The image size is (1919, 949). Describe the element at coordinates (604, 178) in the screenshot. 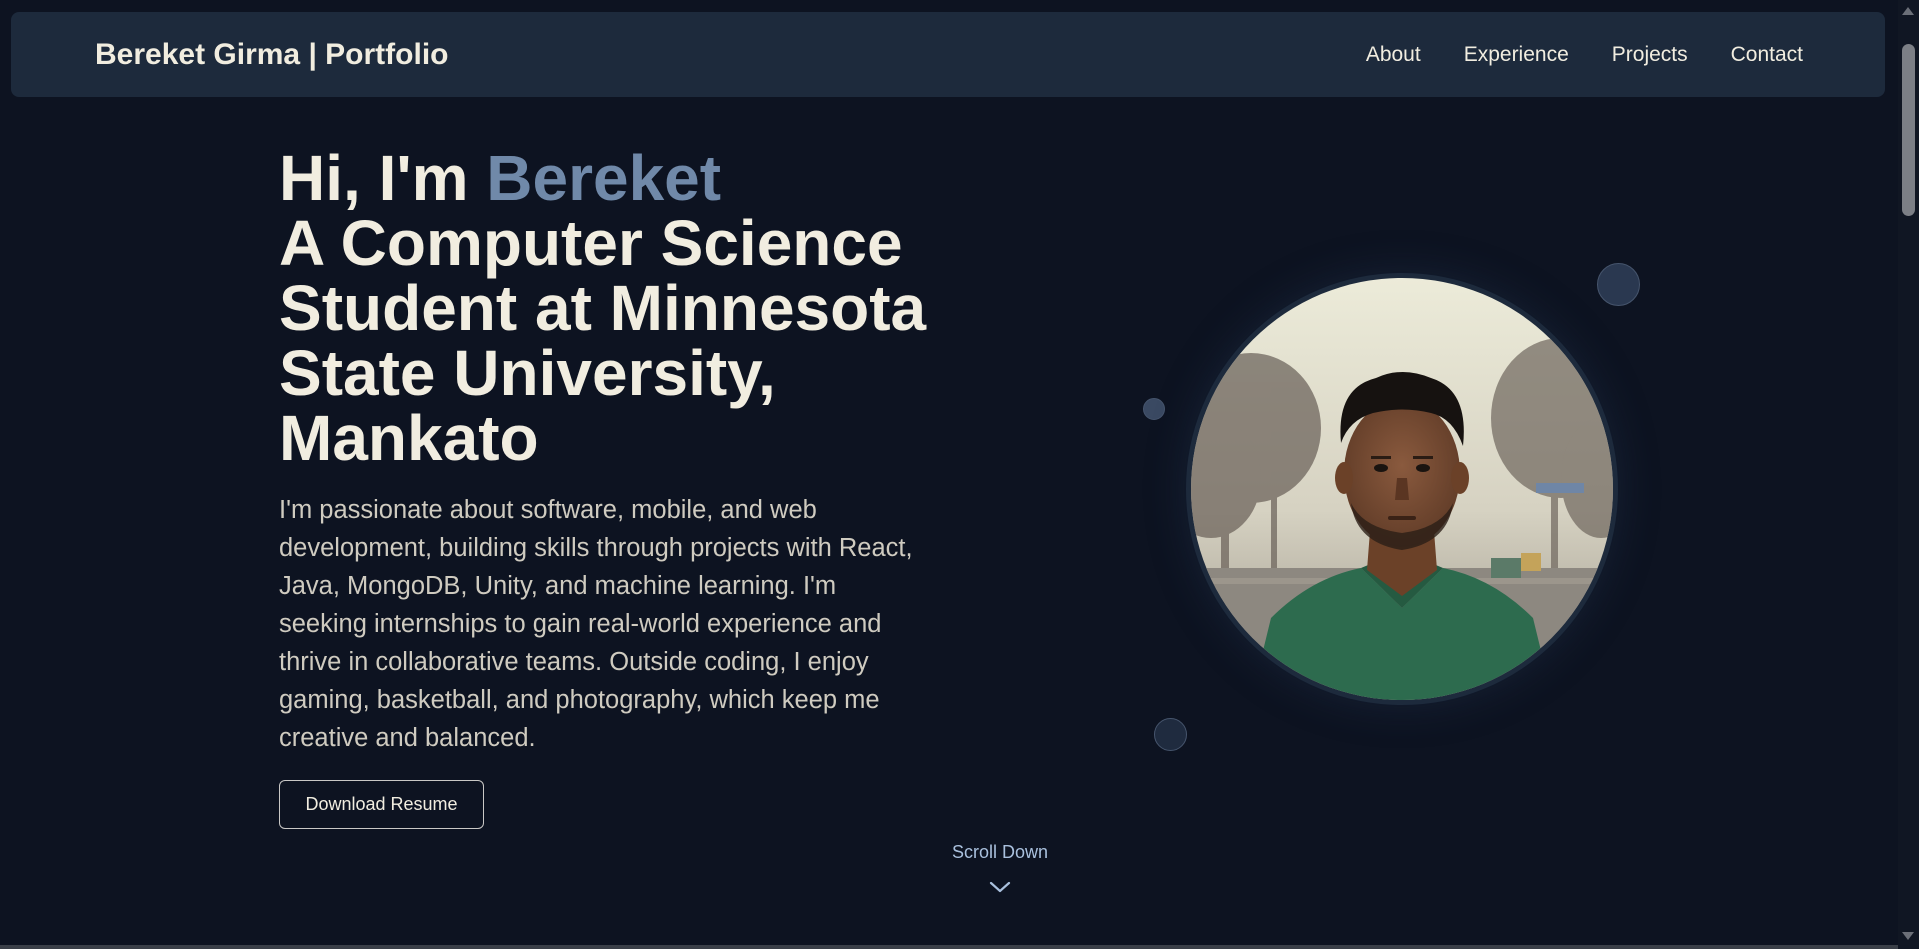

I see `hero-name: Bereket` at that location.